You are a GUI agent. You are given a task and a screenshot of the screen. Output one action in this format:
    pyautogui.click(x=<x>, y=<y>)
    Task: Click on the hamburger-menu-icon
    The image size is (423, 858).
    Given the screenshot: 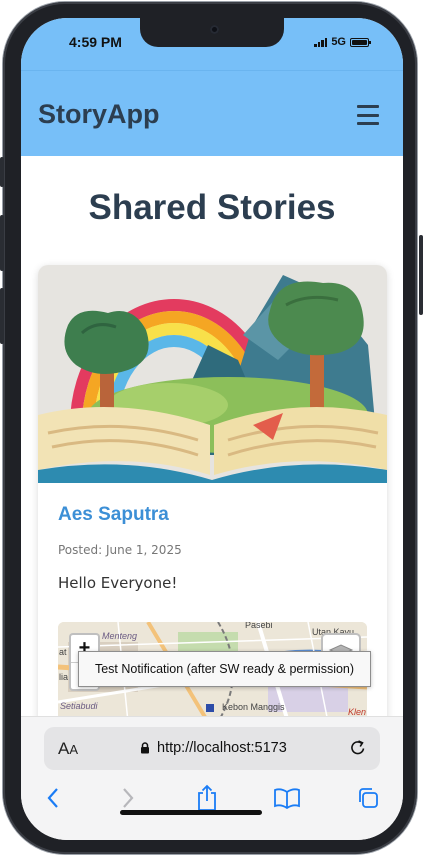 What is the action you would take?
    pyautogui.click(x=368, y=115)
    